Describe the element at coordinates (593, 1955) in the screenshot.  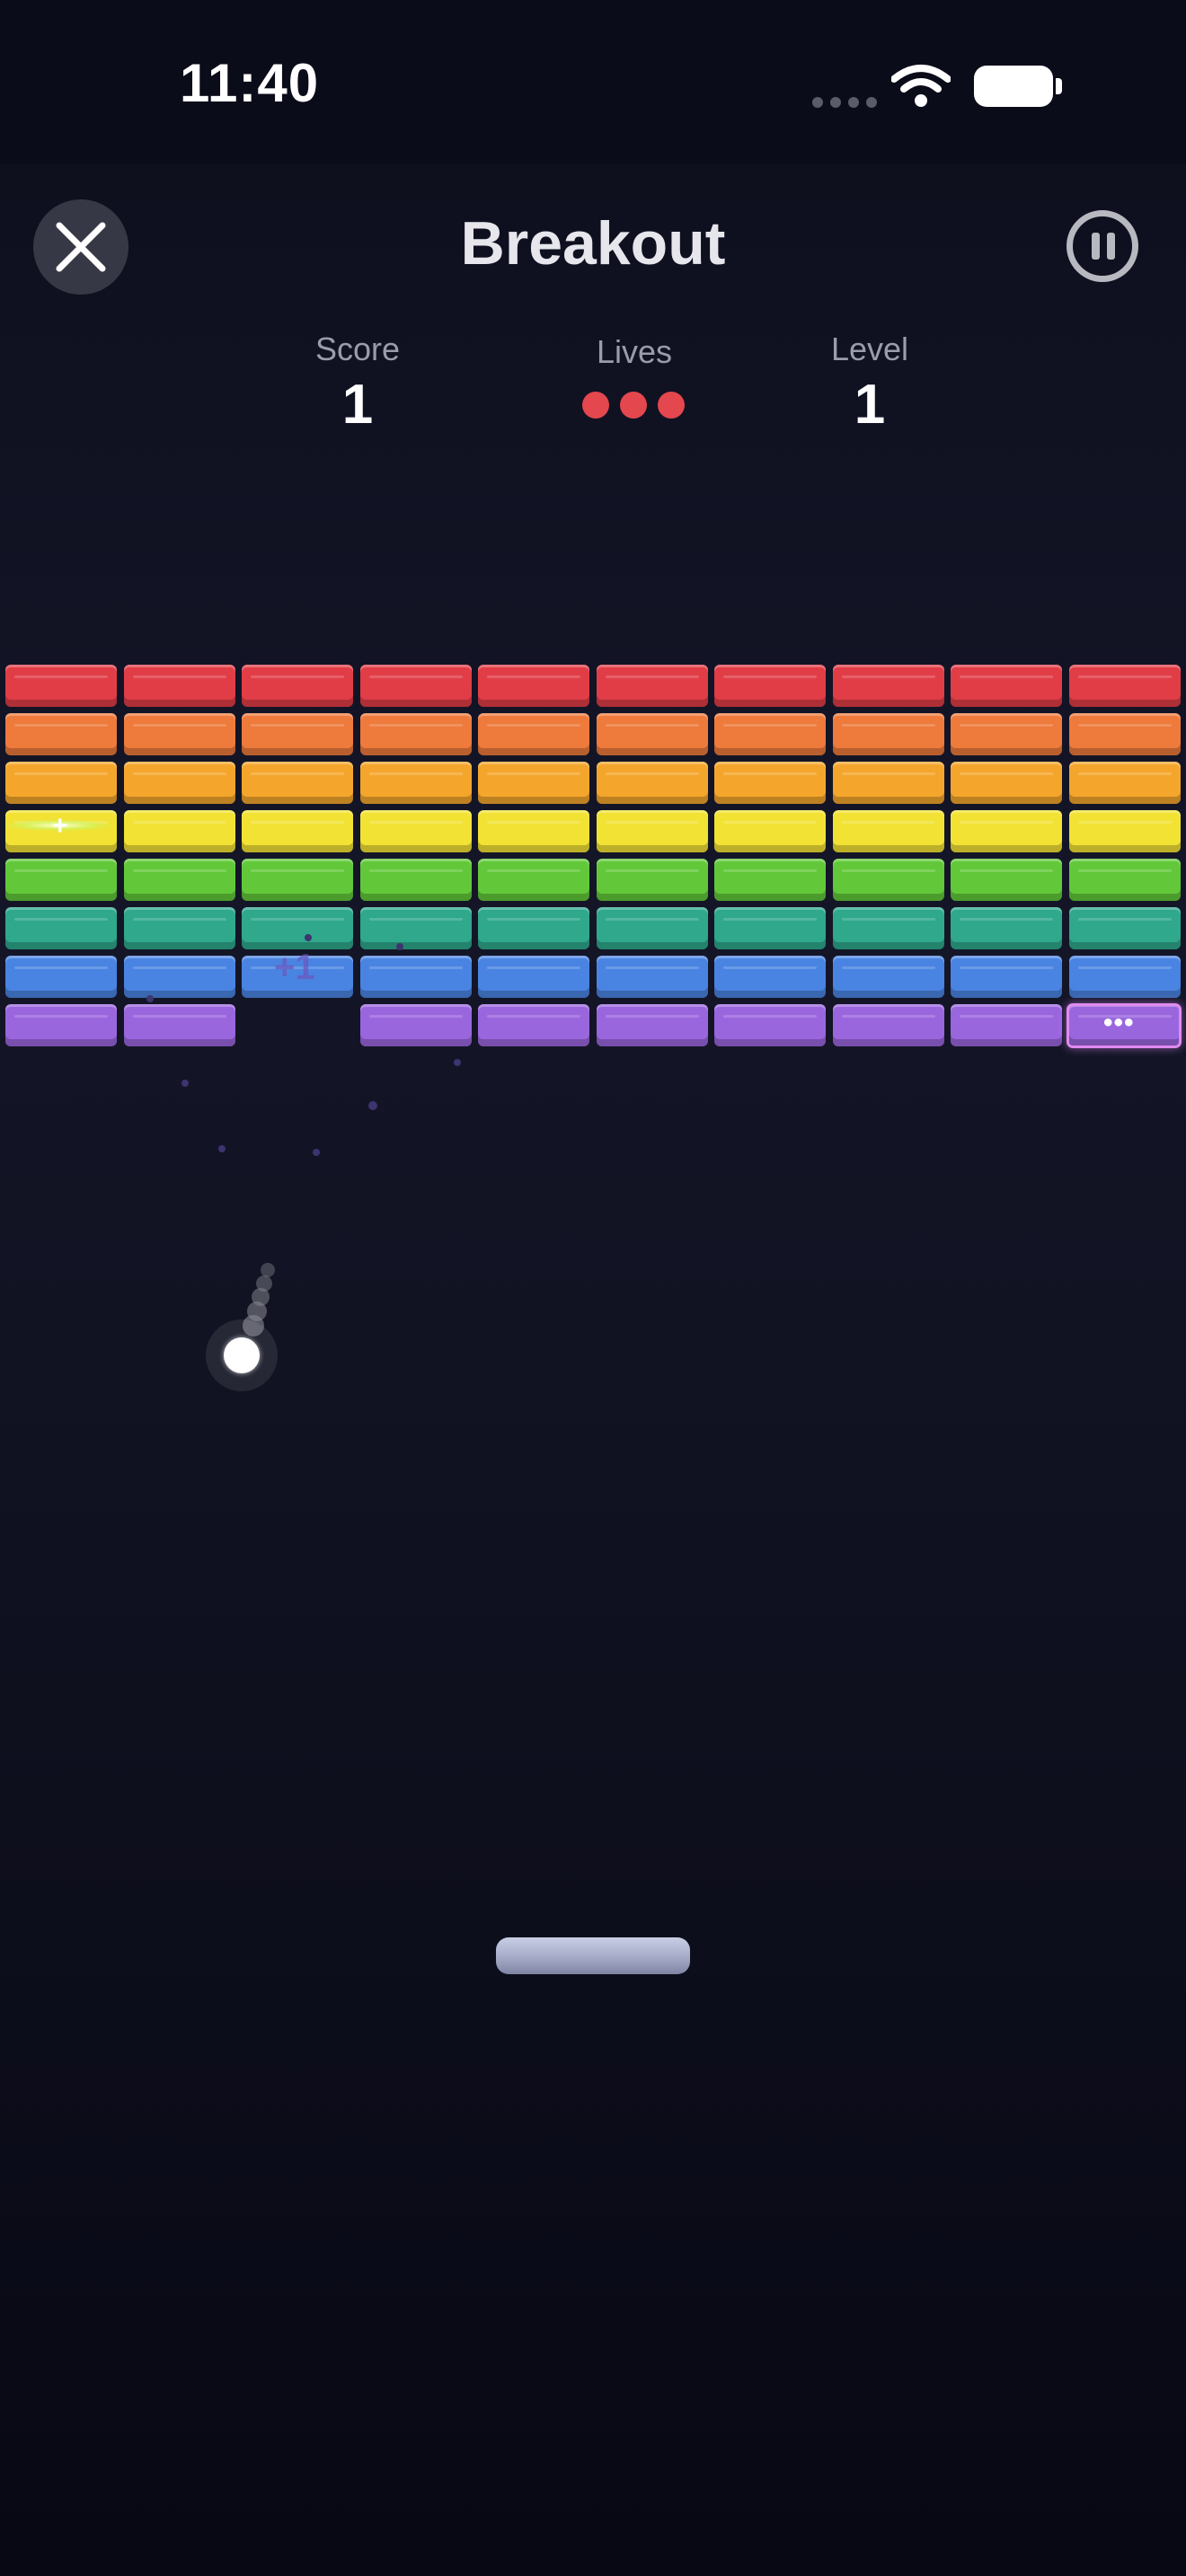
I see `paddle` at that location.